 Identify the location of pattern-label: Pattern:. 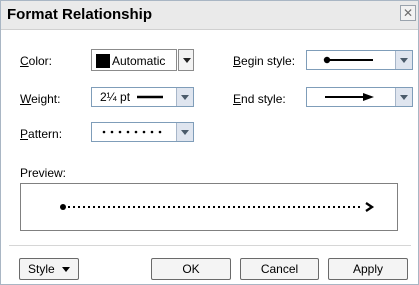
(41, 134).